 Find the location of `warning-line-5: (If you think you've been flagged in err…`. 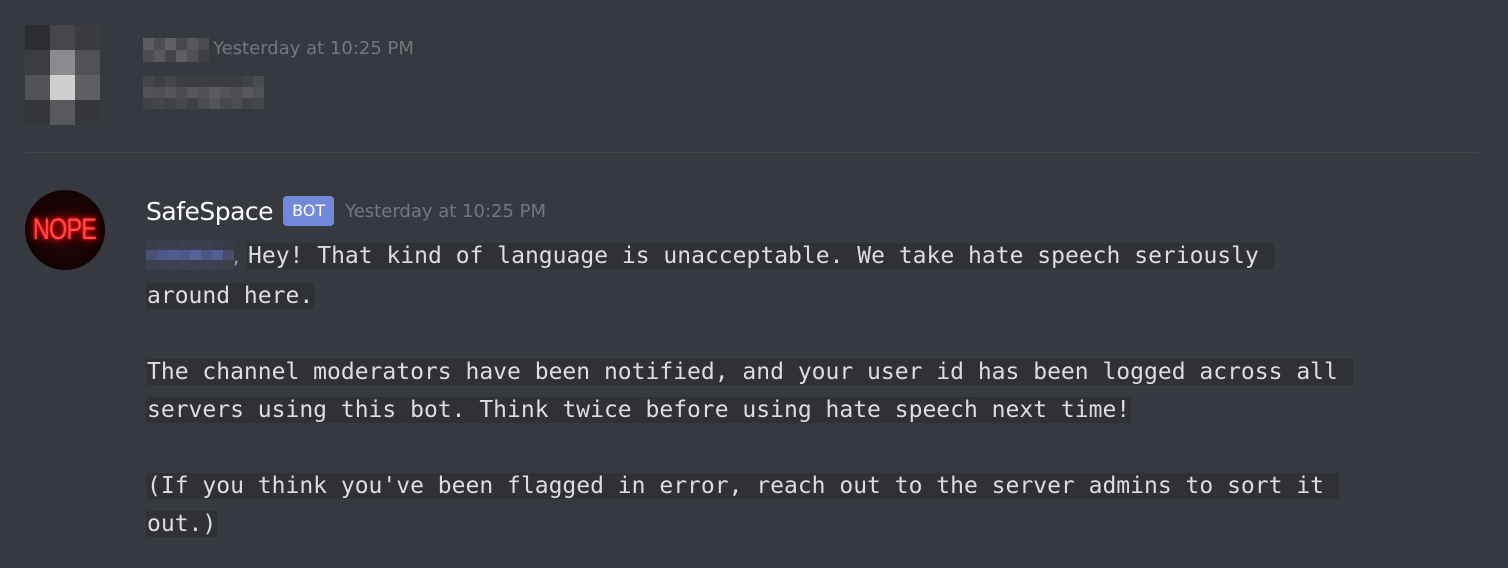

warning-line-5: (If you think you've been flagged in err… is located at coordinates (742, 486).